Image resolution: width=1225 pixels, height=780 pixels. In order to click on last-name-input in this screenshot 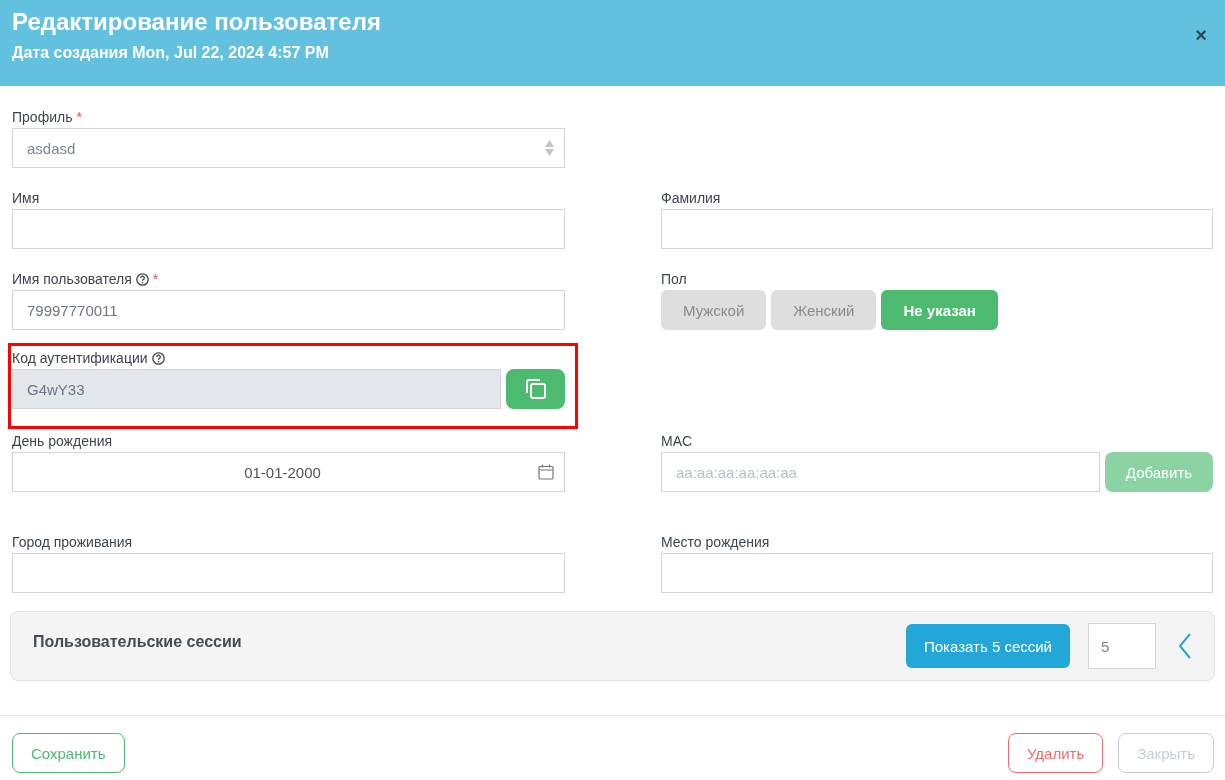, I will do `click(937, 229)`.